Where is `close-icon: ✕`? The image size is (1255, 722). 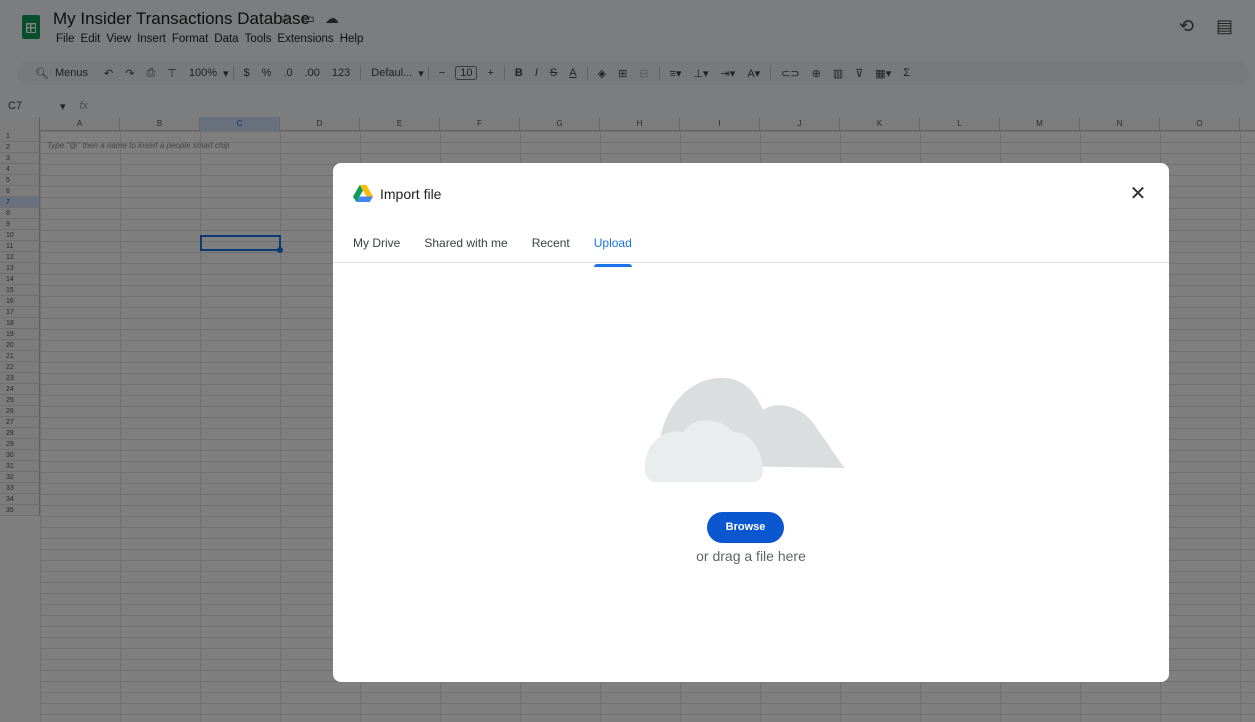 close-icon: ✕ is located at coordinates (1138, 194).